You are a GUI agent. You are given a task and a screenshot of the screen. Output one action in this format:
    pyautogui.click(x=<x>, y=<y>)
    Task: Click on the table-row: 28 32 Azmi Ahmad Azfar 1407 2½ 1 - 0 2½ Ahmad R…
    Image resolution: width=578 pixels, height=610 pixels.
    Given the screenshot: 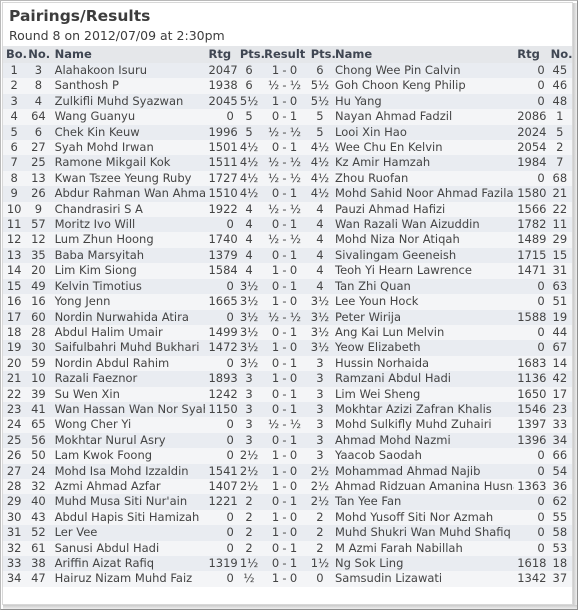 What is the action you would take?
    pyautogui.click(x=287, y=486)
    